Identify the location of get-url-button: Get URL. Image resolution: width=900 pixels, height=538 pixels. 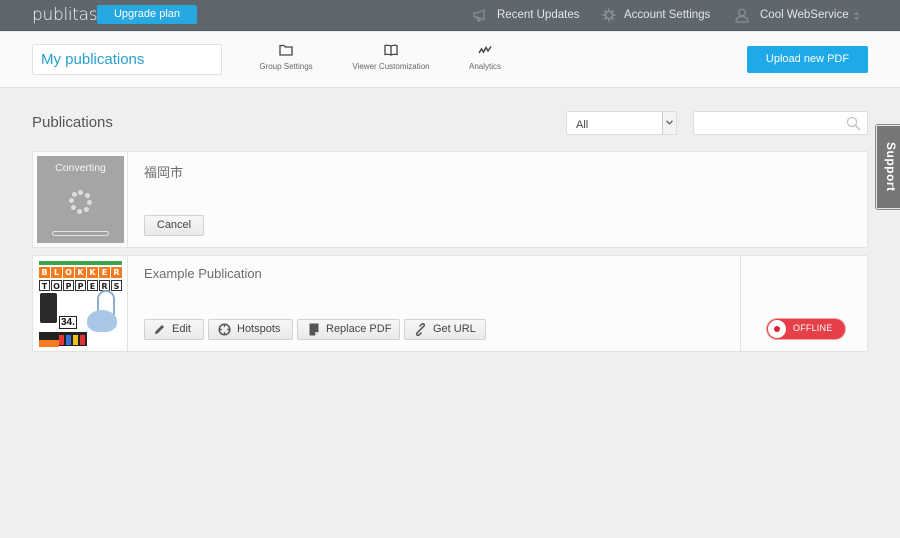
(445, 329).